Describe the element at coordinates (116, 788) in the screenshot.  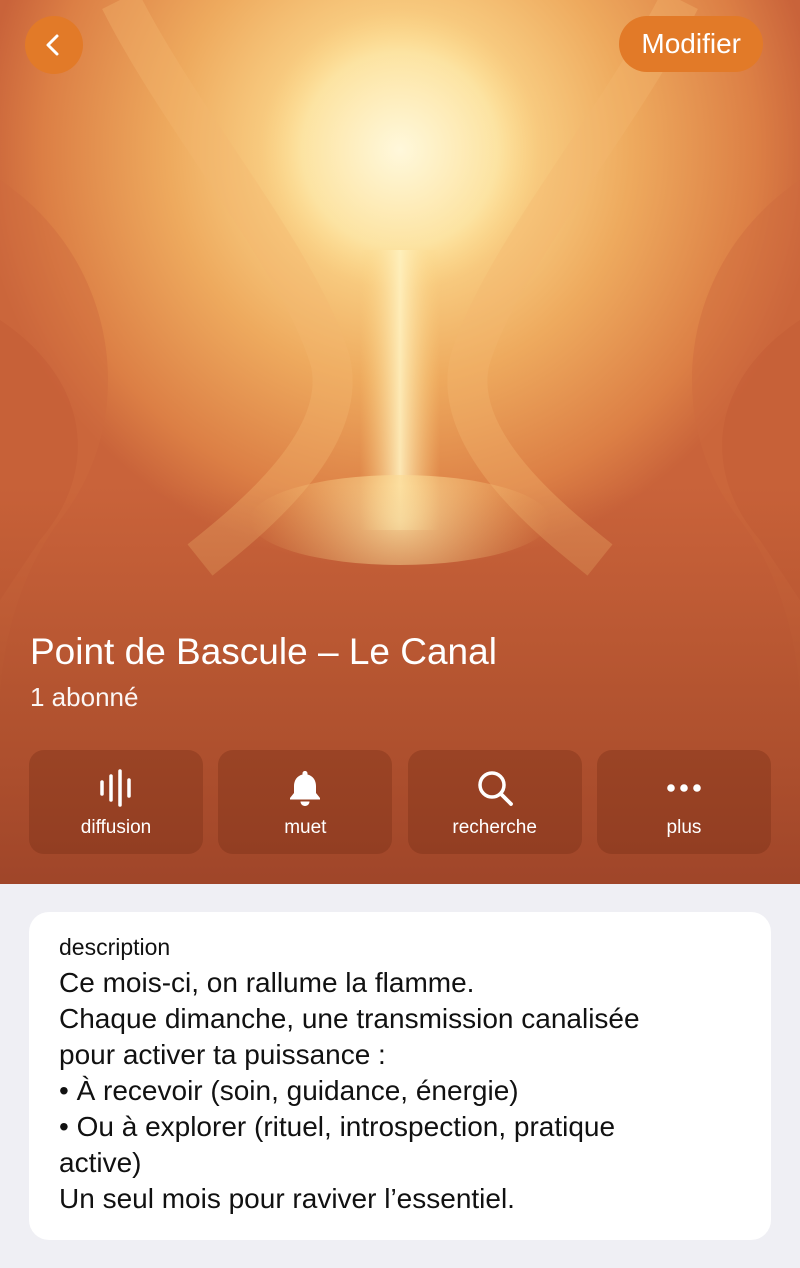
I see `waveform-icon` at that location.